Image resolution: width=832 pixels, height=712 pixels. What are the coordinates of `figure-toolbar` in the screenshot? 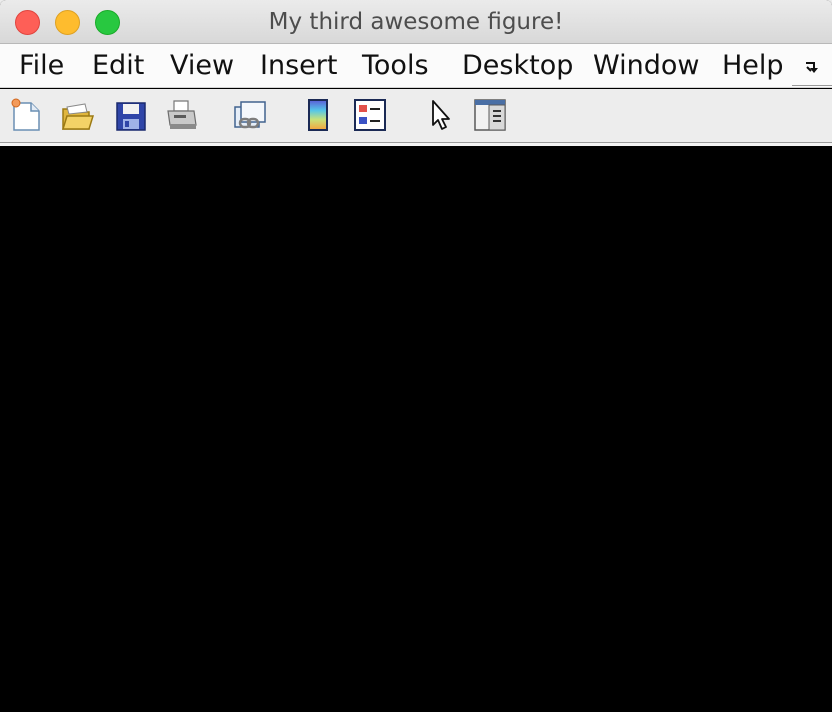 It's located at (416, 116).